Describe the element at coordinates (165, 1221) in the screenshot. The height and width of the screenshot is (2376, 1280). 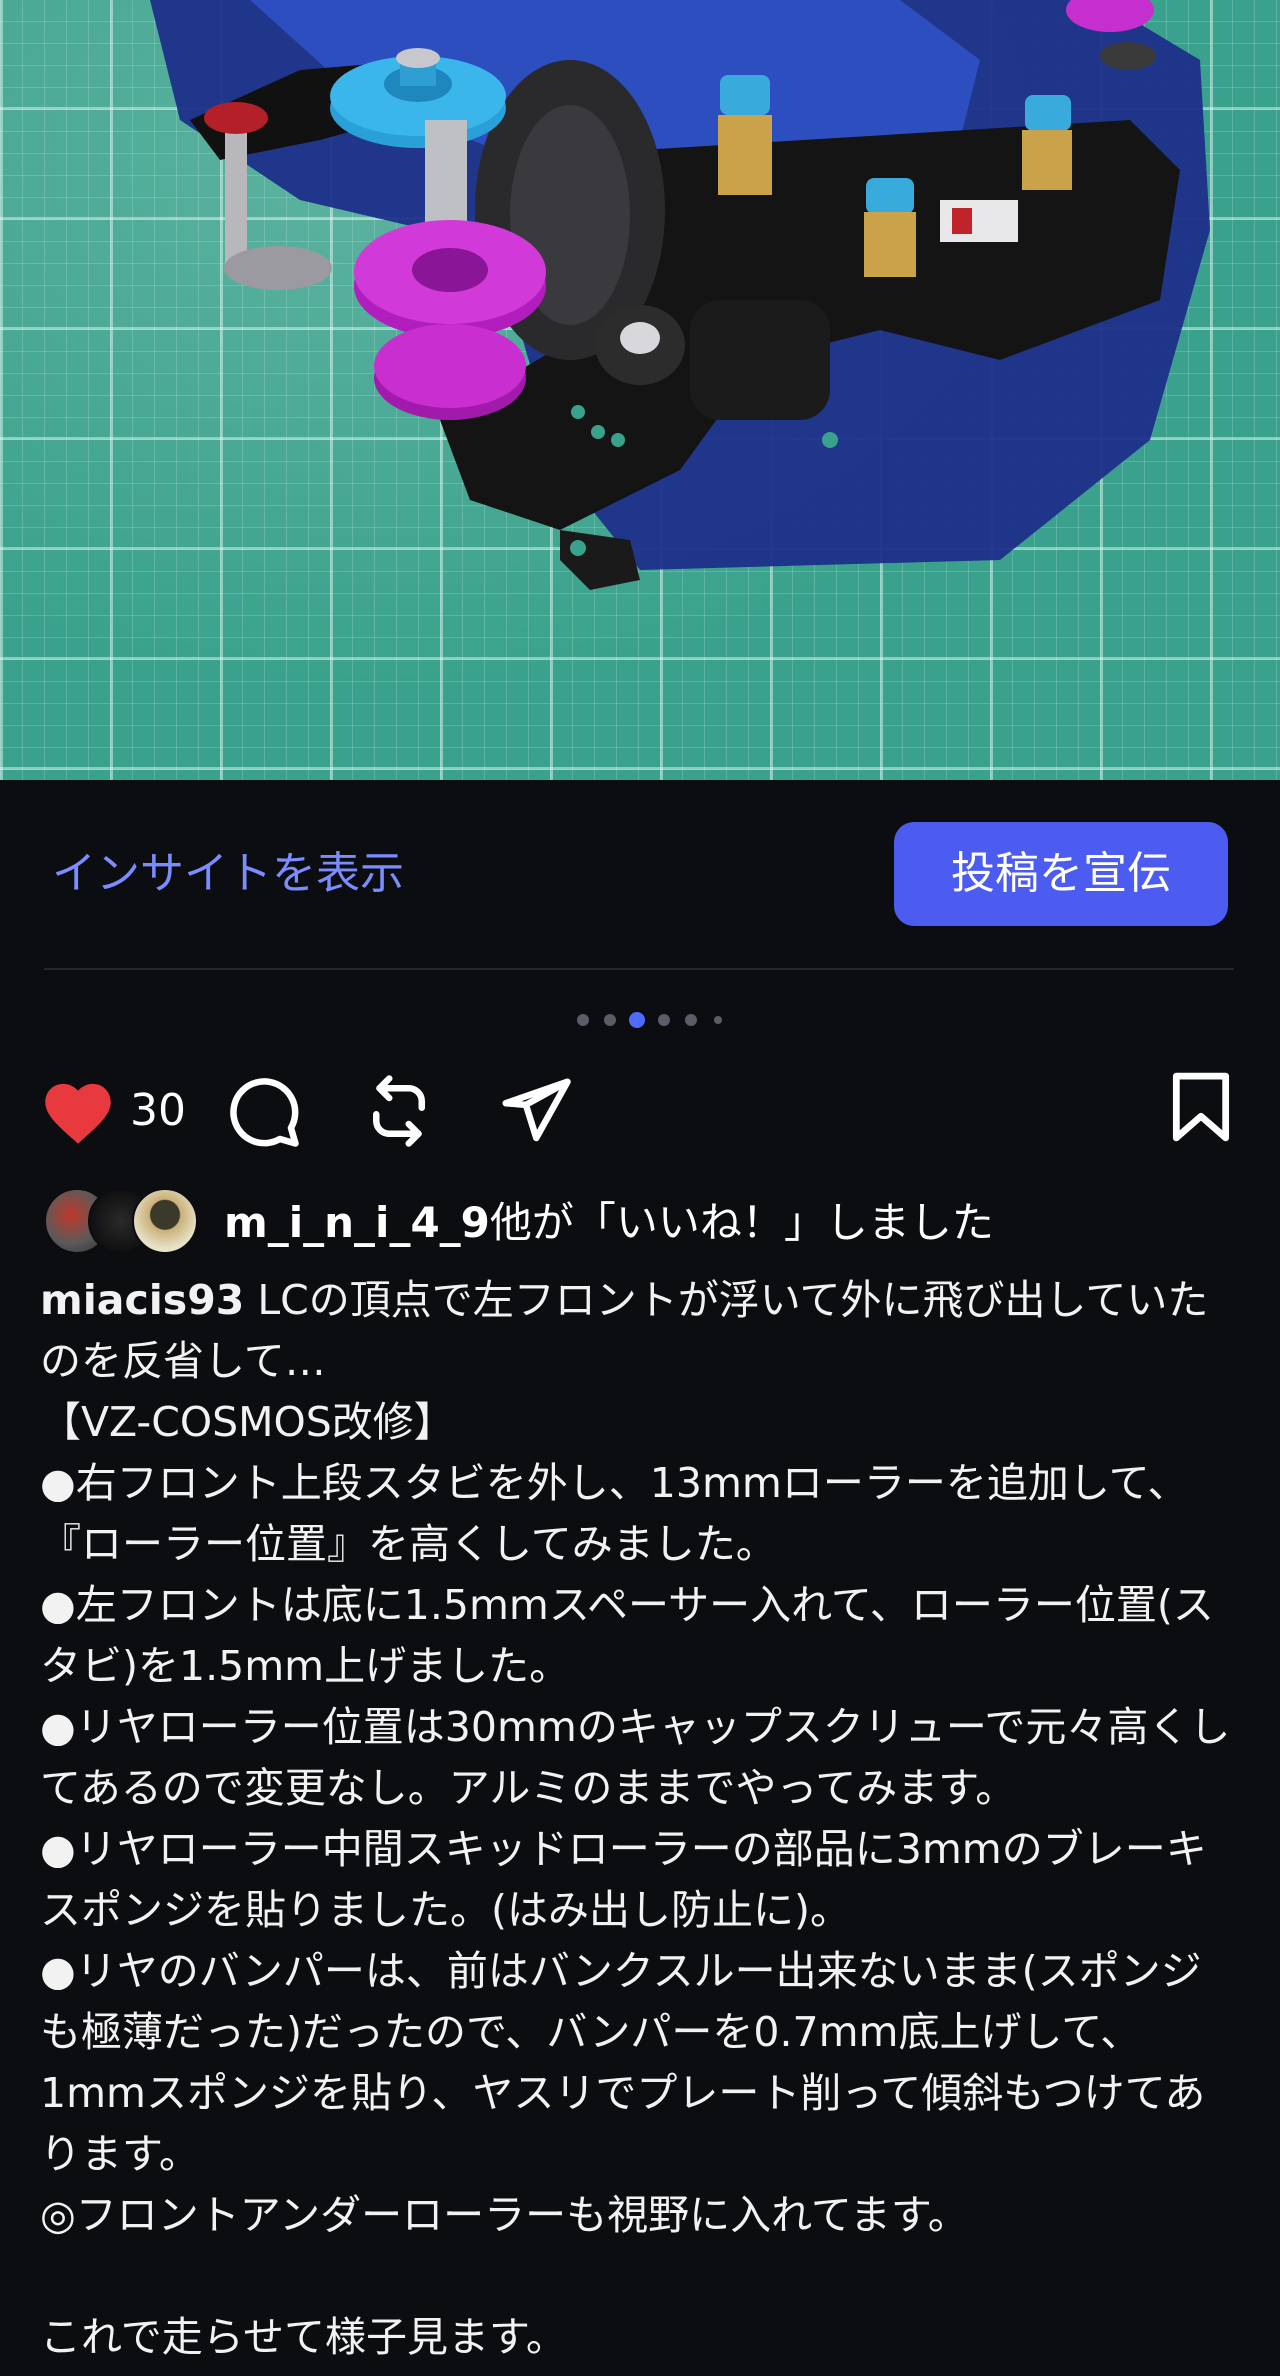
I see `avatar` at that location.